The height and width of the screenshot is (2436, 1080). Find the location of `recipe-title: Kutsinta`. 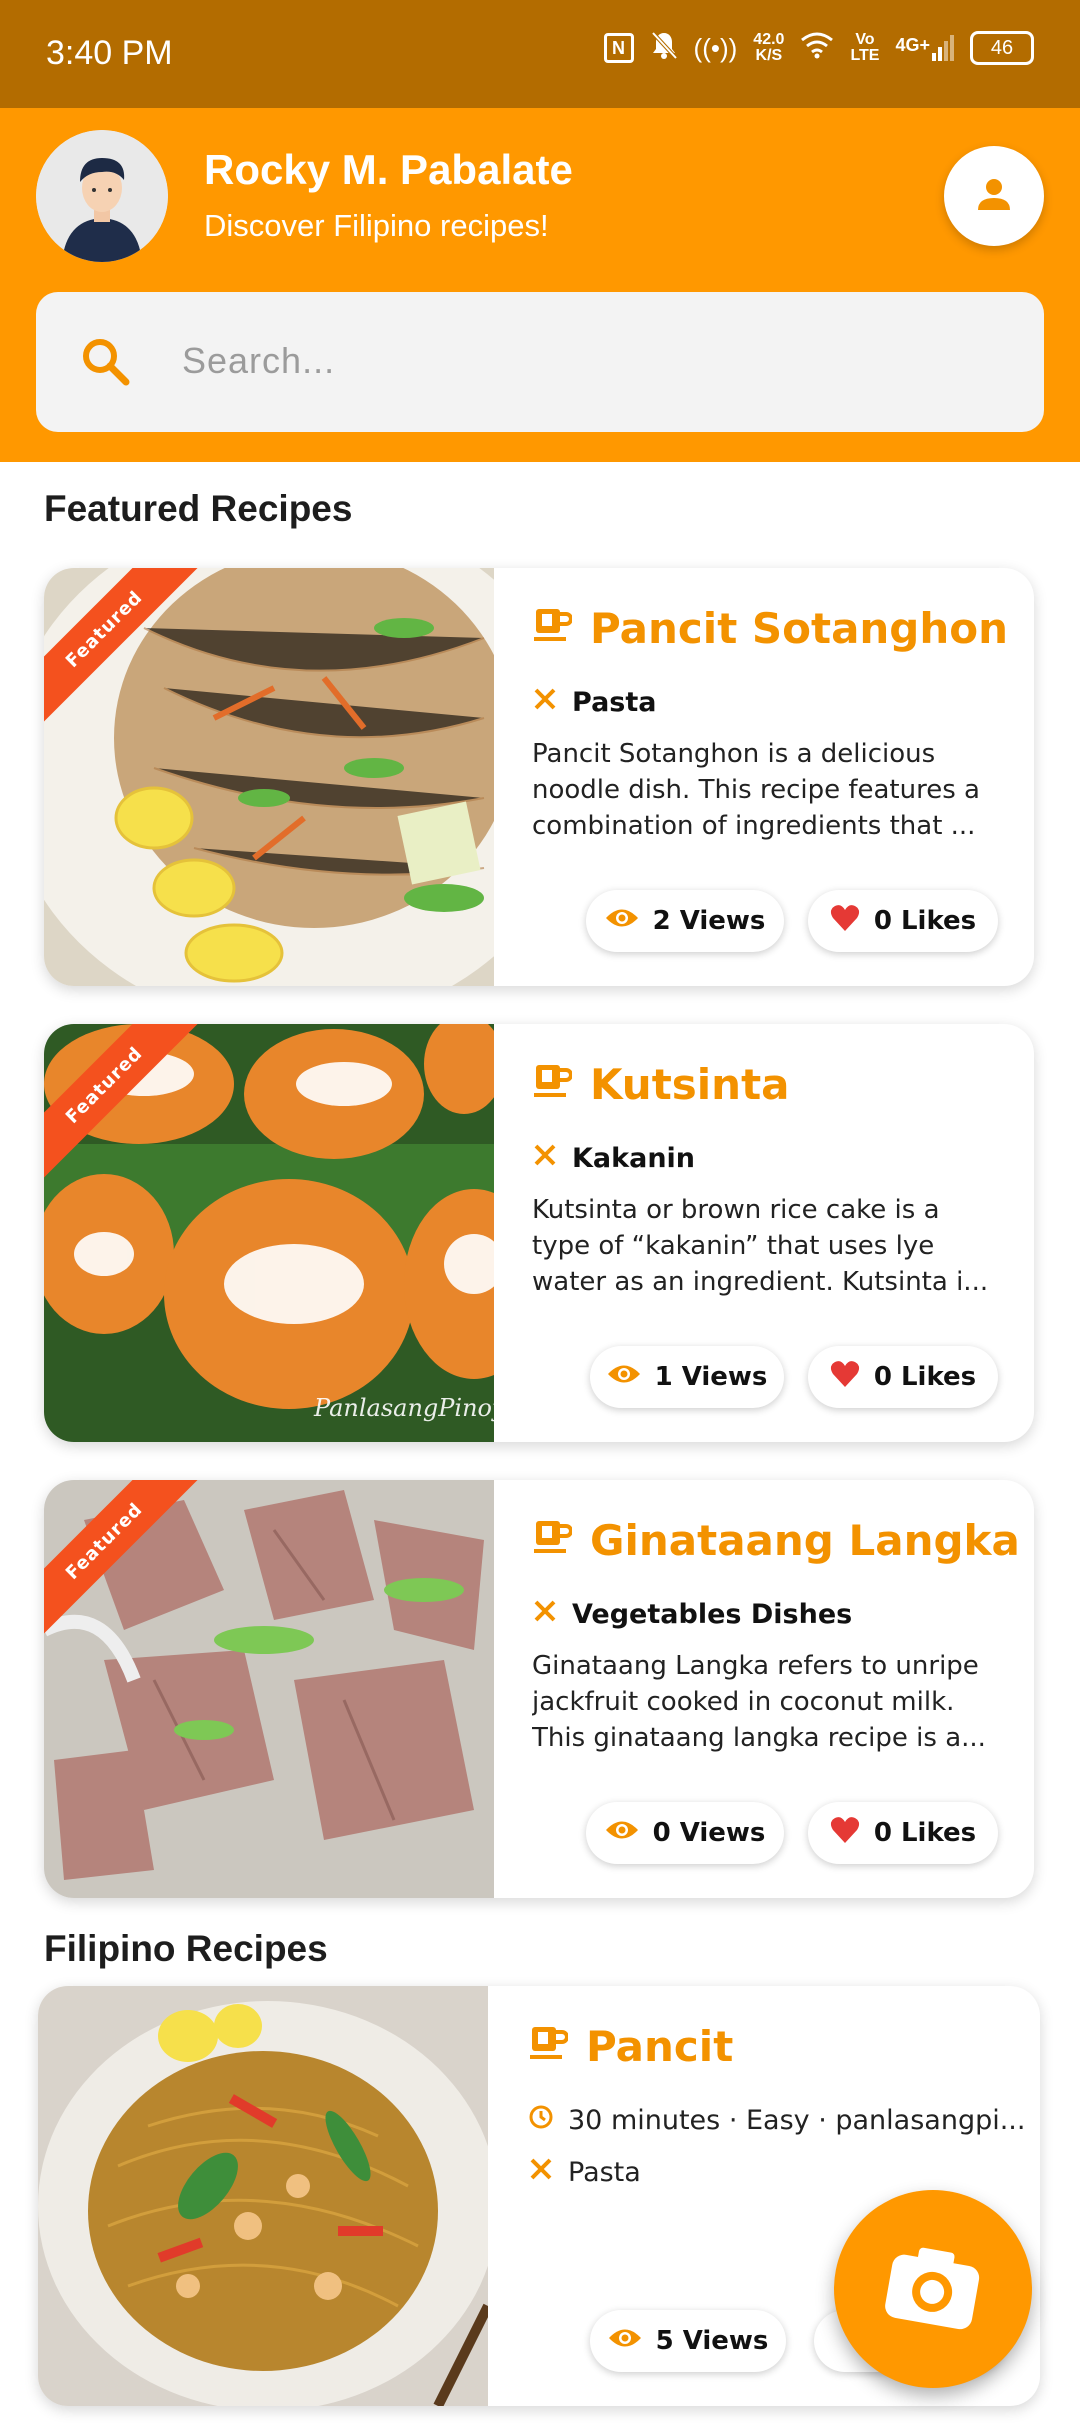

recipe-title: Kutsinta is located at coordinates (661, 1084).